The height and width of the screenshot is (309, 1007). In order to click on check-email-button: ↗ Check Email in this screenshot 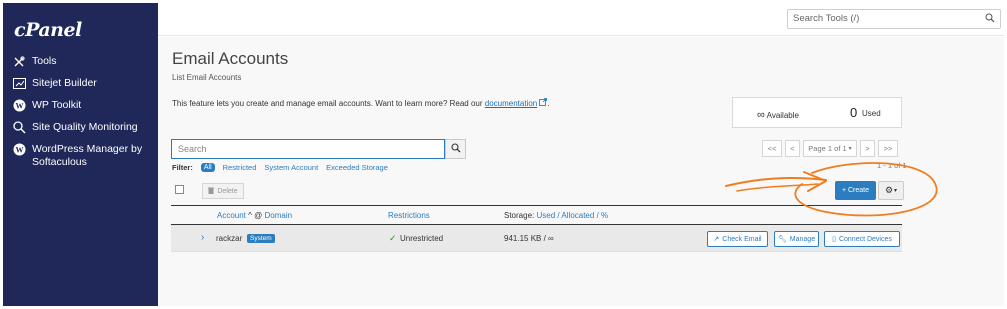, I will do `click(737, 239)`.